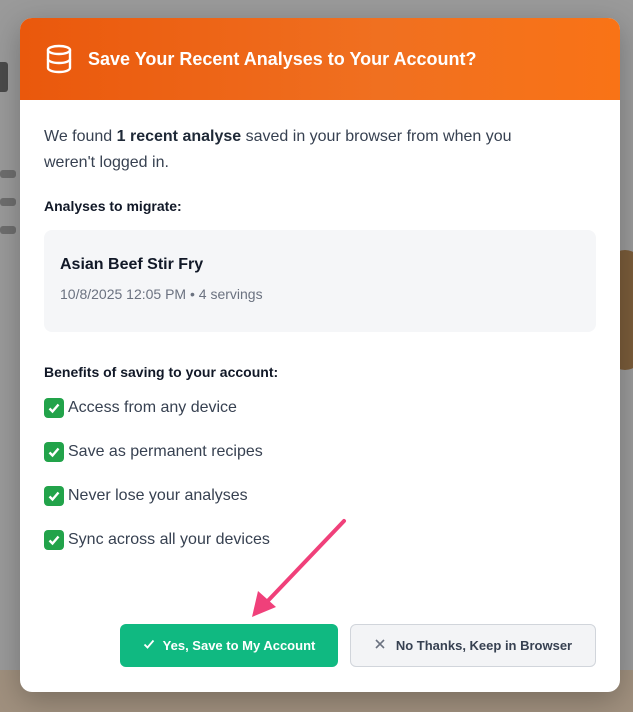 The width and height of the screenshot is (633, 712). Describe the element at coordinates (149, 645) in the screenshot. I see `check-icon` at that location.